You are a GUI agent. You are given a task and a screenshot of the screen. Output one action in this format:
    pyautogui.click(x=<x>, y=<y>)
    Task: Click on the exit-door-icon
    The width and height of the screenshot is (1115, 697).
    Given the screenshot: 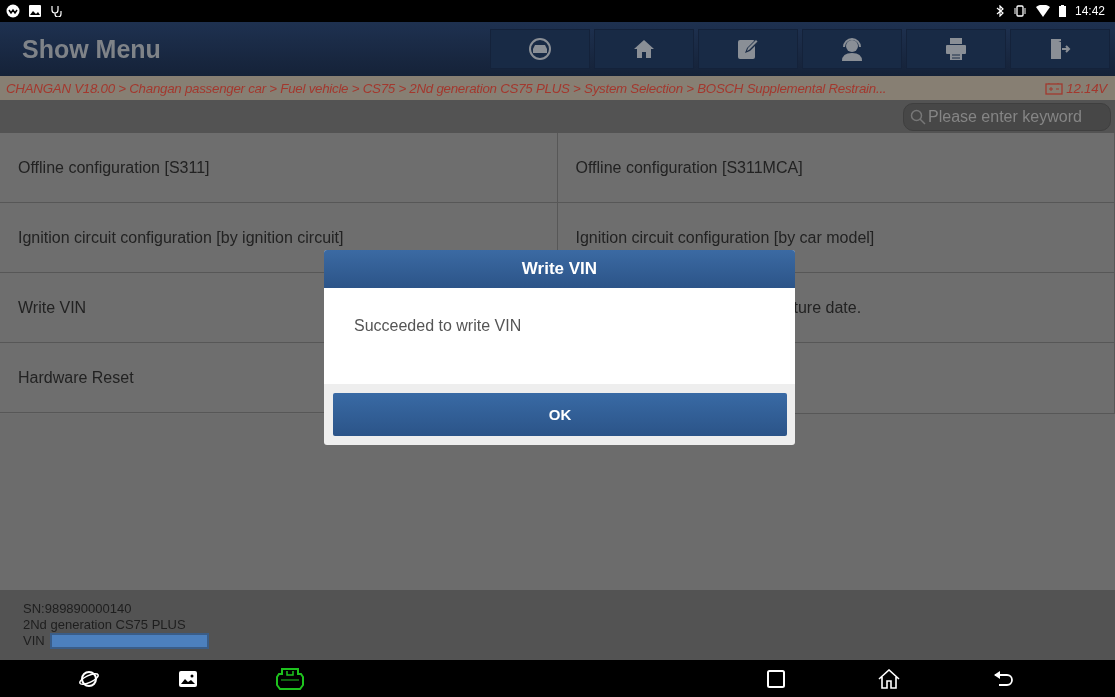 What is the action you would take?
    pyautogui.click(x=1060, y=49)
    